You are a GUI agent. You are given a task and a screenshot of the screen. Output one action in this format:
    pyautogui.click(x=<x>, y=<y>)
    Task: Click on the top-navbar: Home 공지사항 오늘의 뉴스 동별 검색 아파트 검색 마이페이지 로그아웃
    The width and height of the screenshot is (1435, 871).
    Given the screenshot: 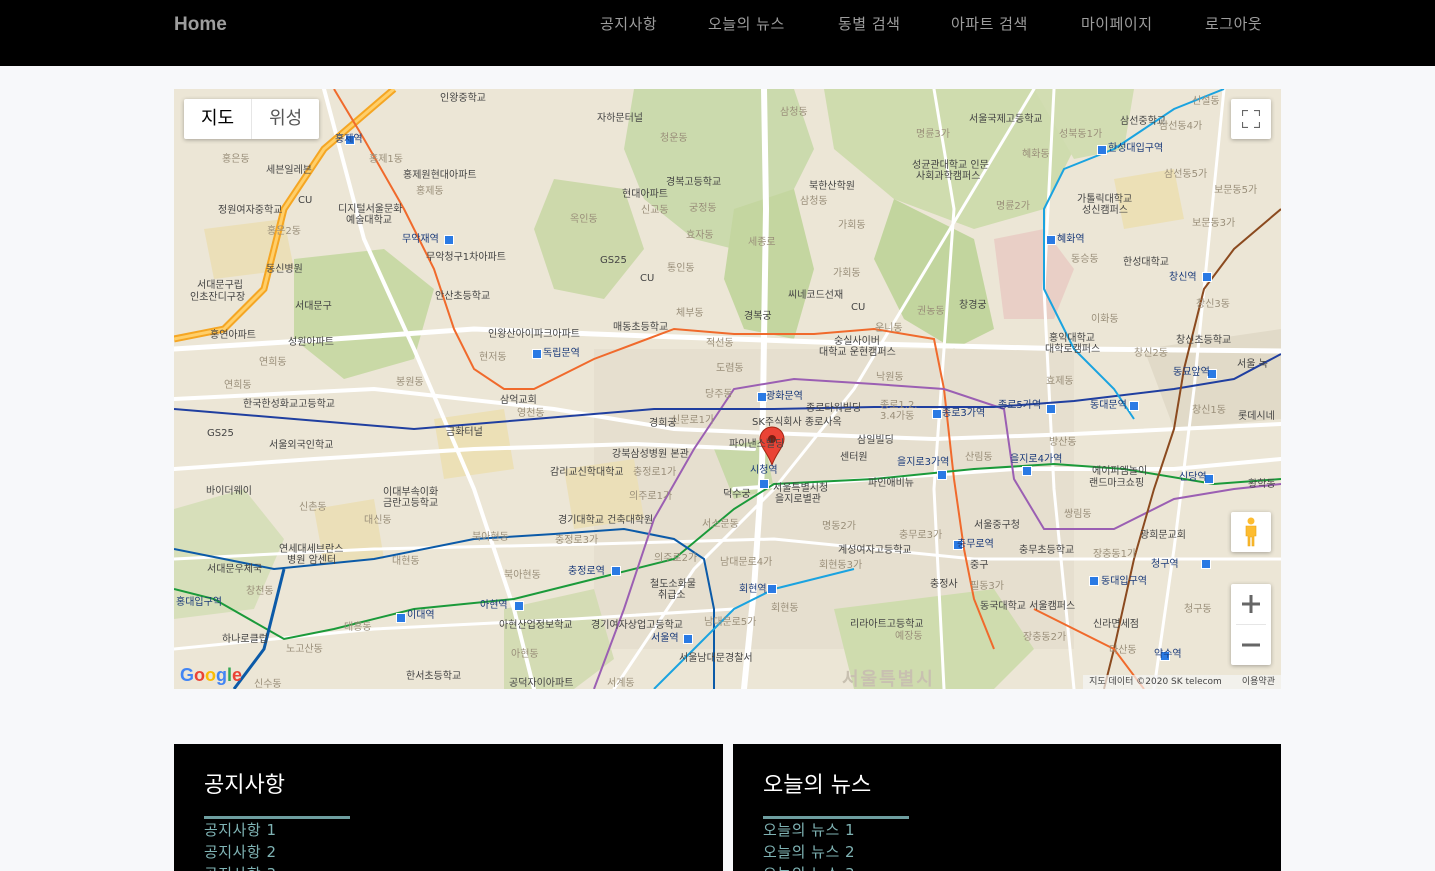 What is the action you would take?
    pyautogui.click(x=717, y=33)
    